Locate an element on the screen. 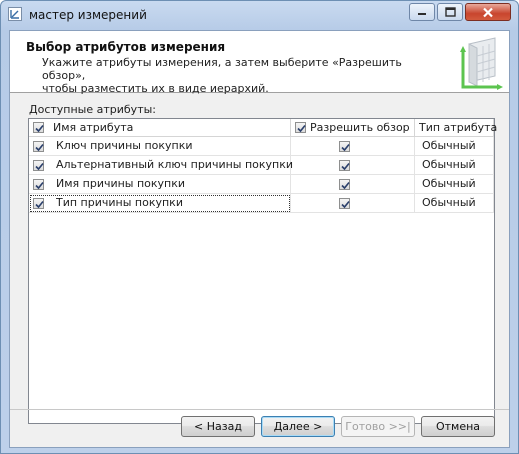 Image resolution: width=519 pixels, height=454 pixels. table-row-name-cell: Тип причины покупки is located at coordinates (160, 203).